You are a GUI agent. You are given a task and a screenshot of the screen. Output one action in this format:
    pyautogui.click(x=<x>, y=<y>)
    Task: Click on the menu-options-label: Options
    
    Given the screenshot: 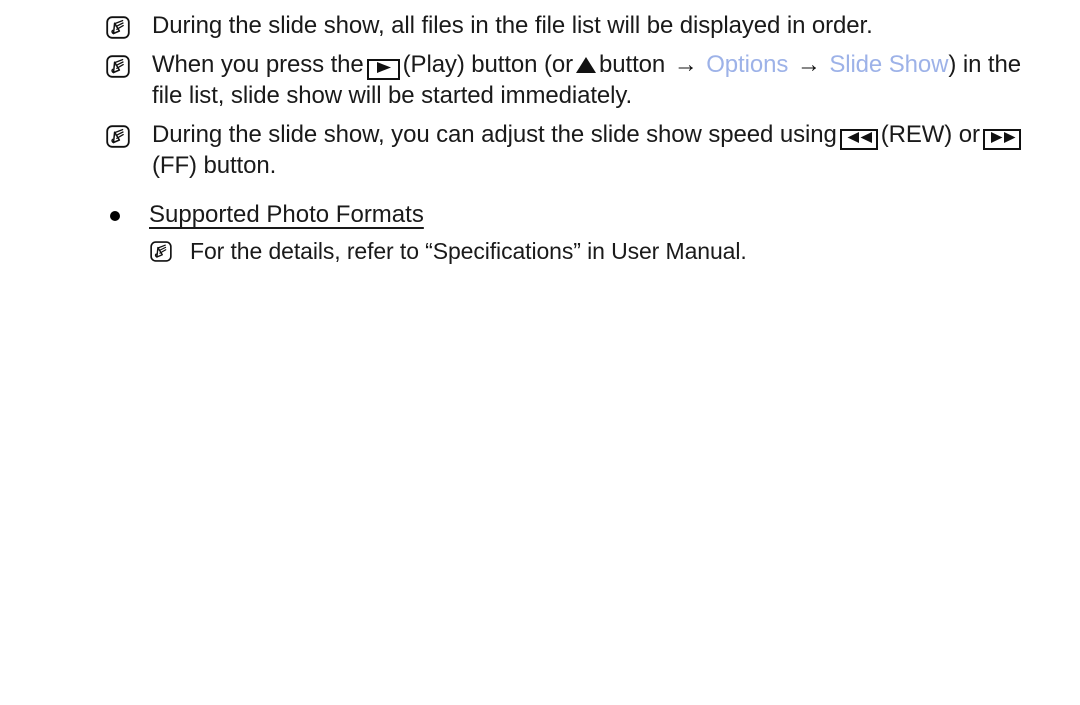 What is the action you would take?
    pyautogui.click(x=747, y=64)
    